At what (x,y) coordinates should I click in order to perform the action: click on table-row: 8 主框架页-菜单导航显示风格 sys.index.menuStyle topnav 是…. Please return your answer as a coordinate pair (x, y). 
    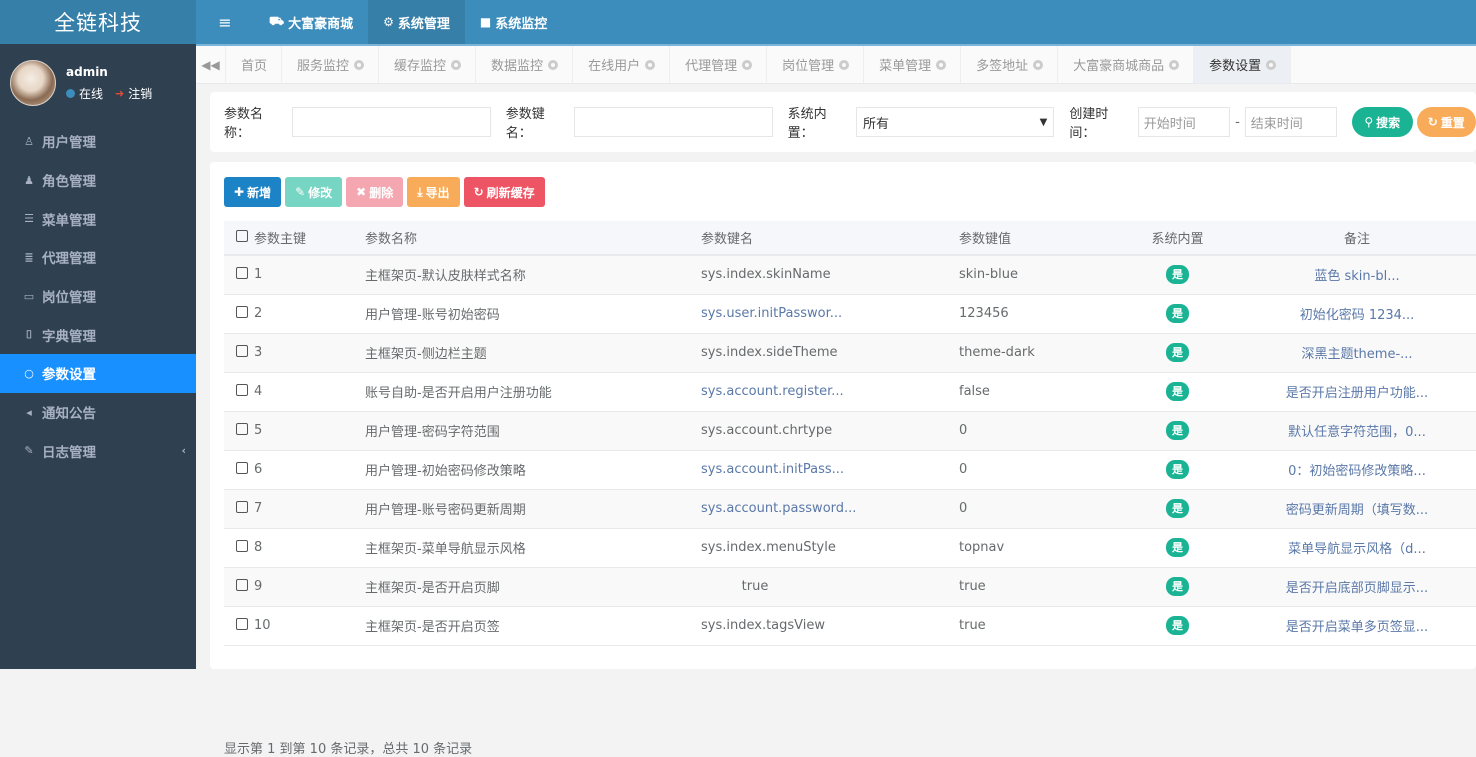
    Looking at the image, I should click on (850, 548).